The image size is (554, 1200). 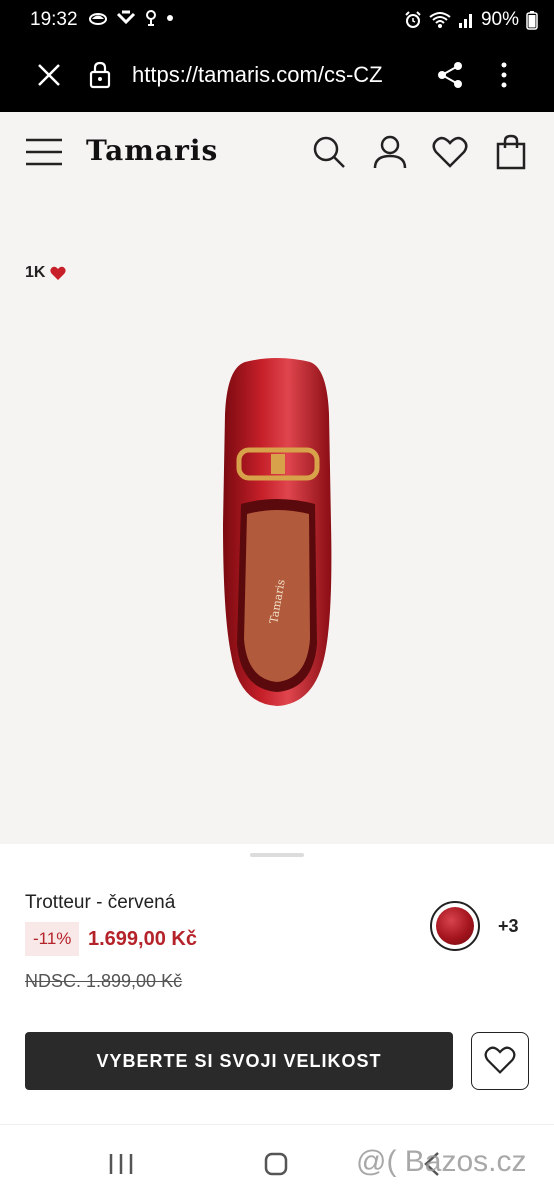 What do you see at coordinates (504, 75) in the screenshot?
I see `more-menu-icon` at bounding box center [504, 75].